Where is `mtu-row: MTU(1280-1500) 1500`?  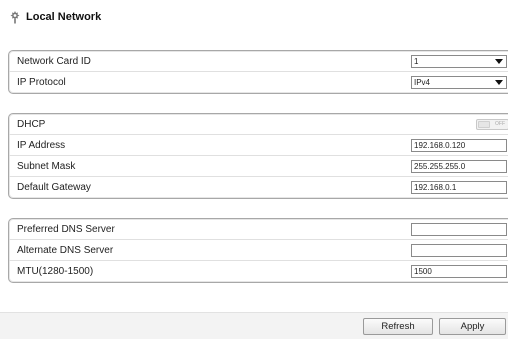
mtu-row: MTU(1280-1500) 1500 is located at coordinates (258, 271).